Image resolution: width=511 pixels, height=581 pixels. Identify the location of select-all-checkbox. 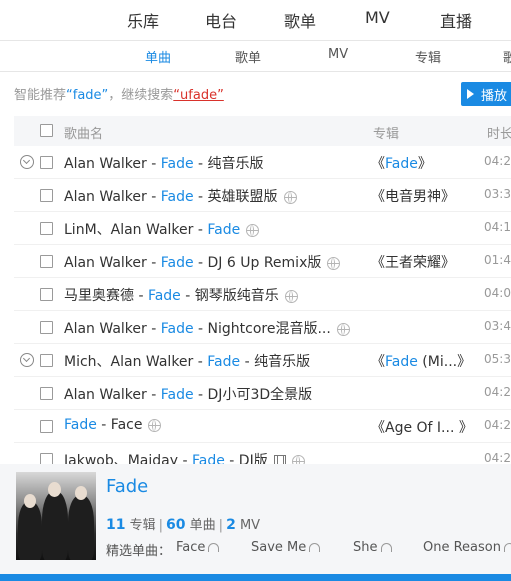
(46, 130).